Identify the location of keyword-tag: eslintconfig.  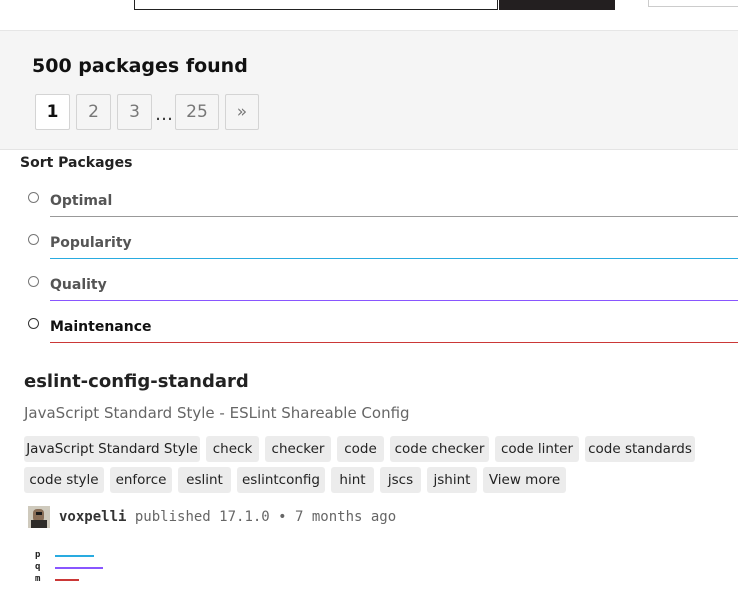
(281, 480).